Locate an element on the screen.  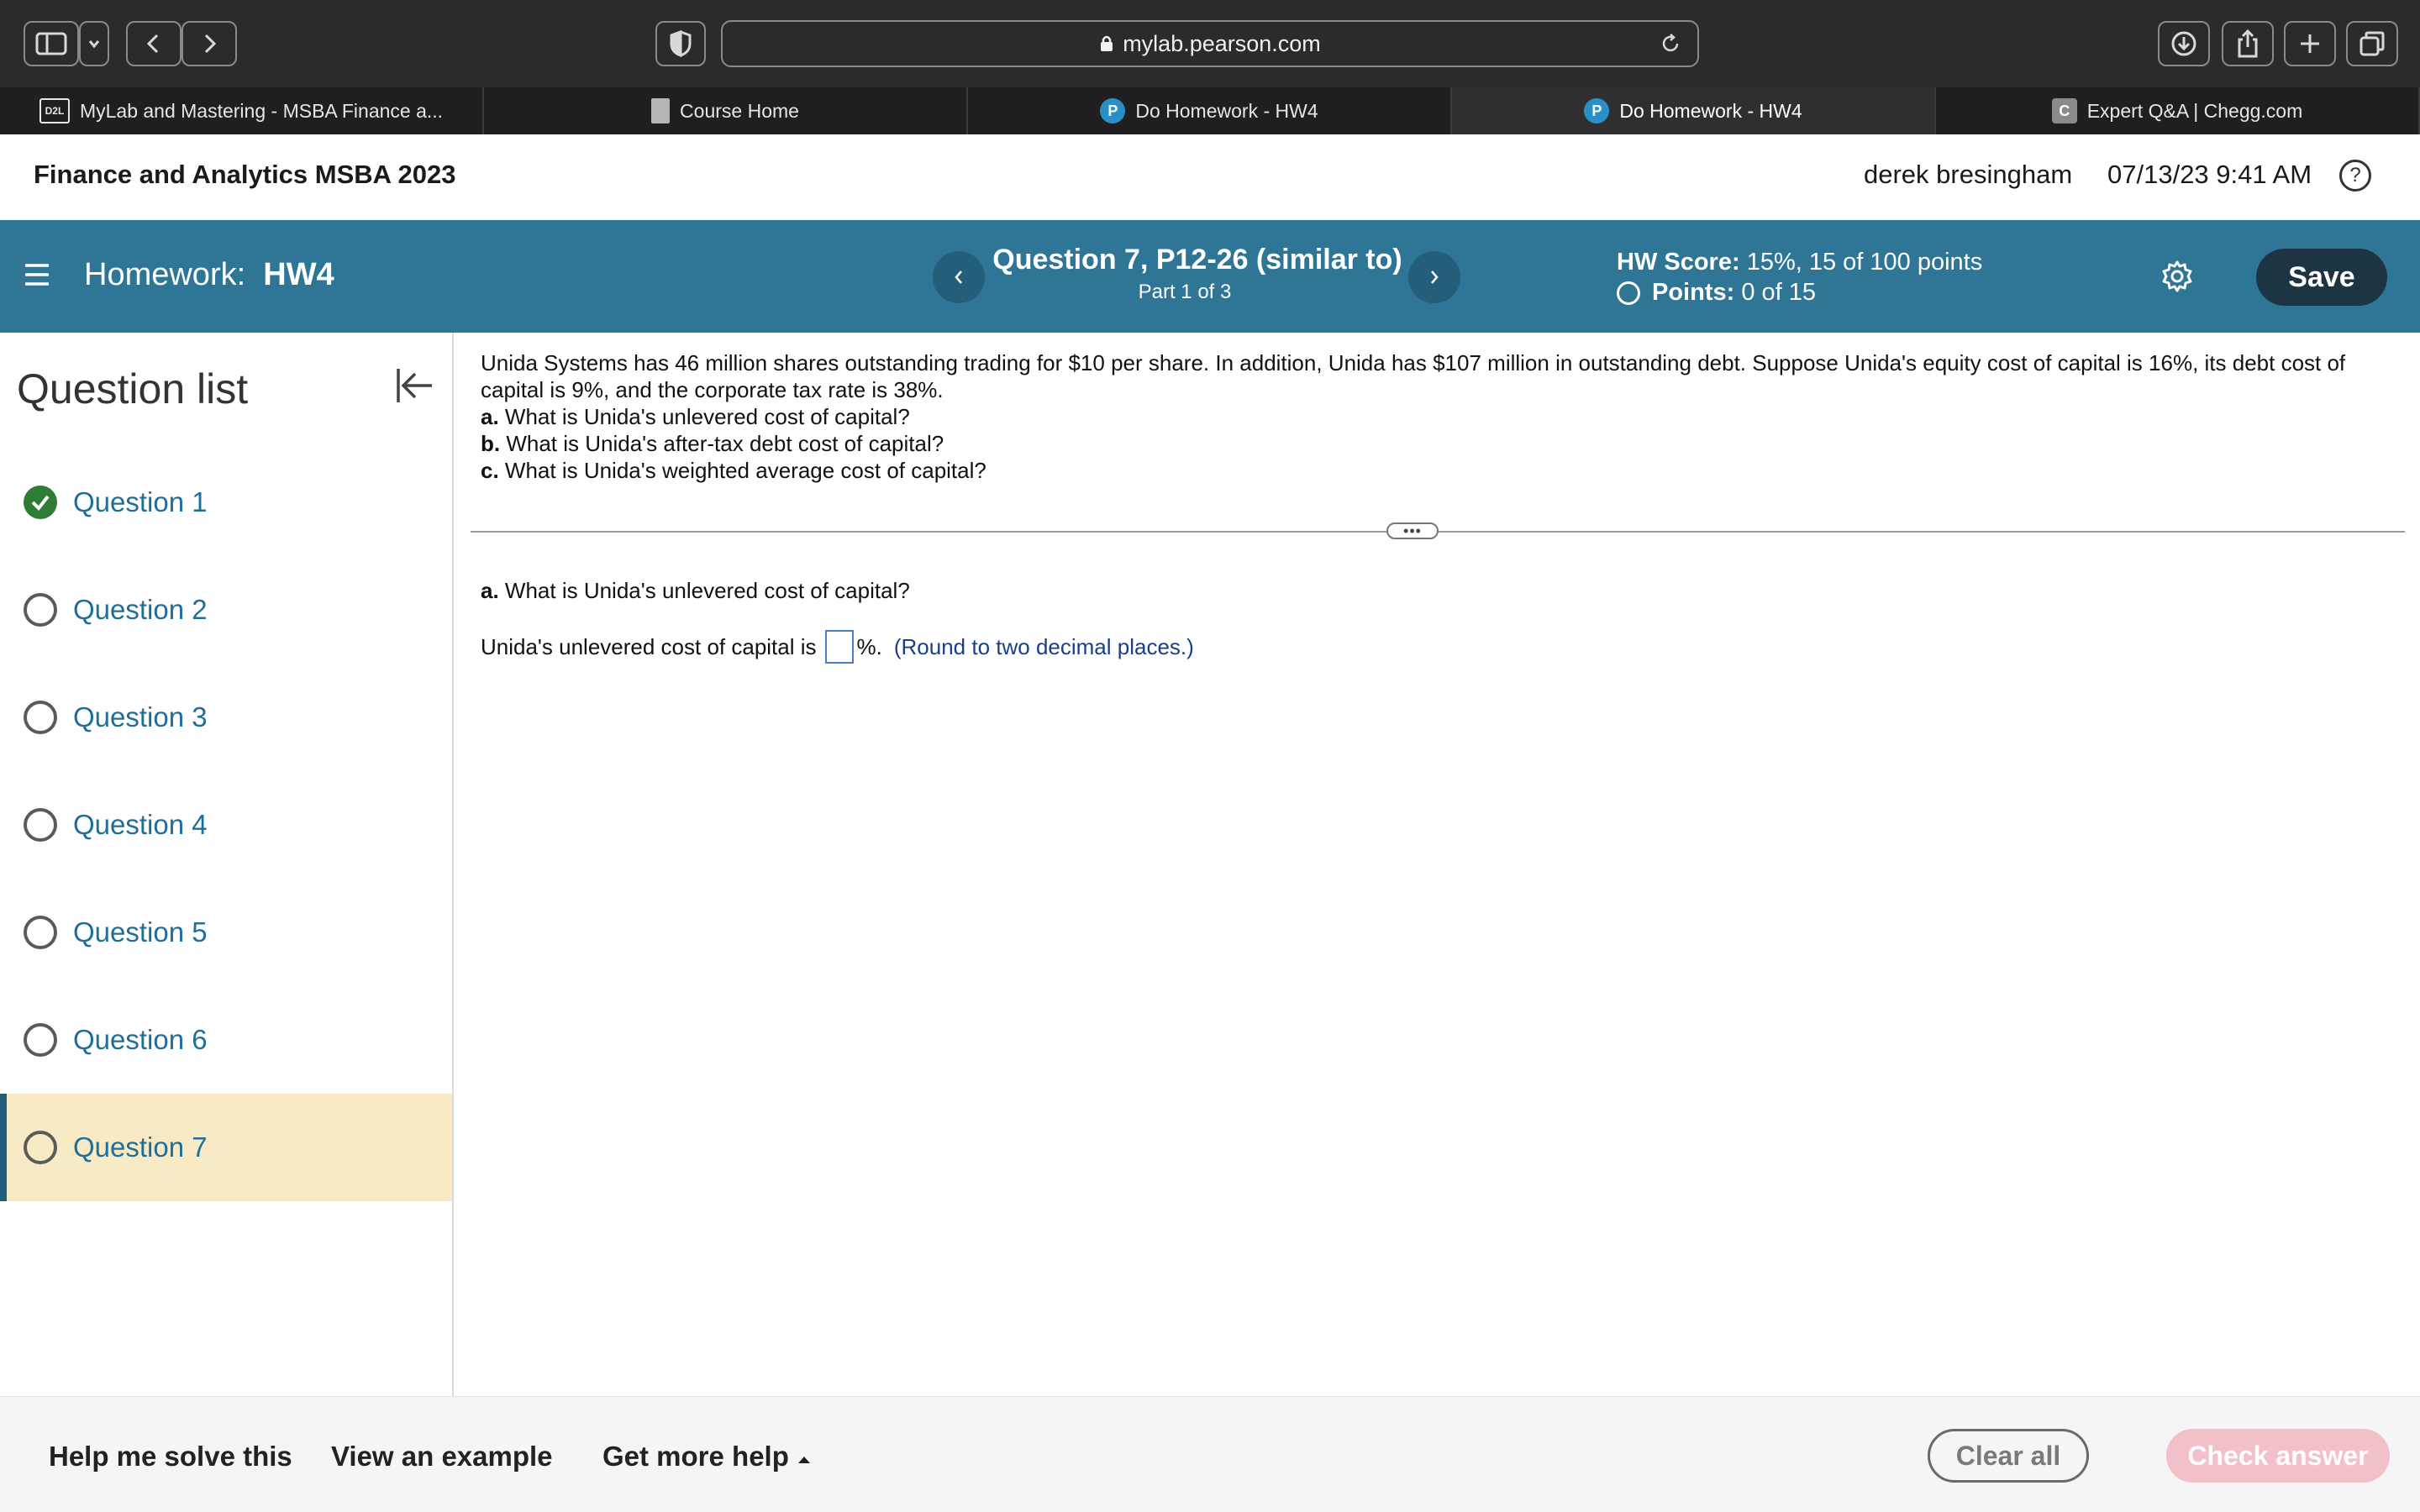
points-value: 0 of 15 is located at coordinates (1779, 292).